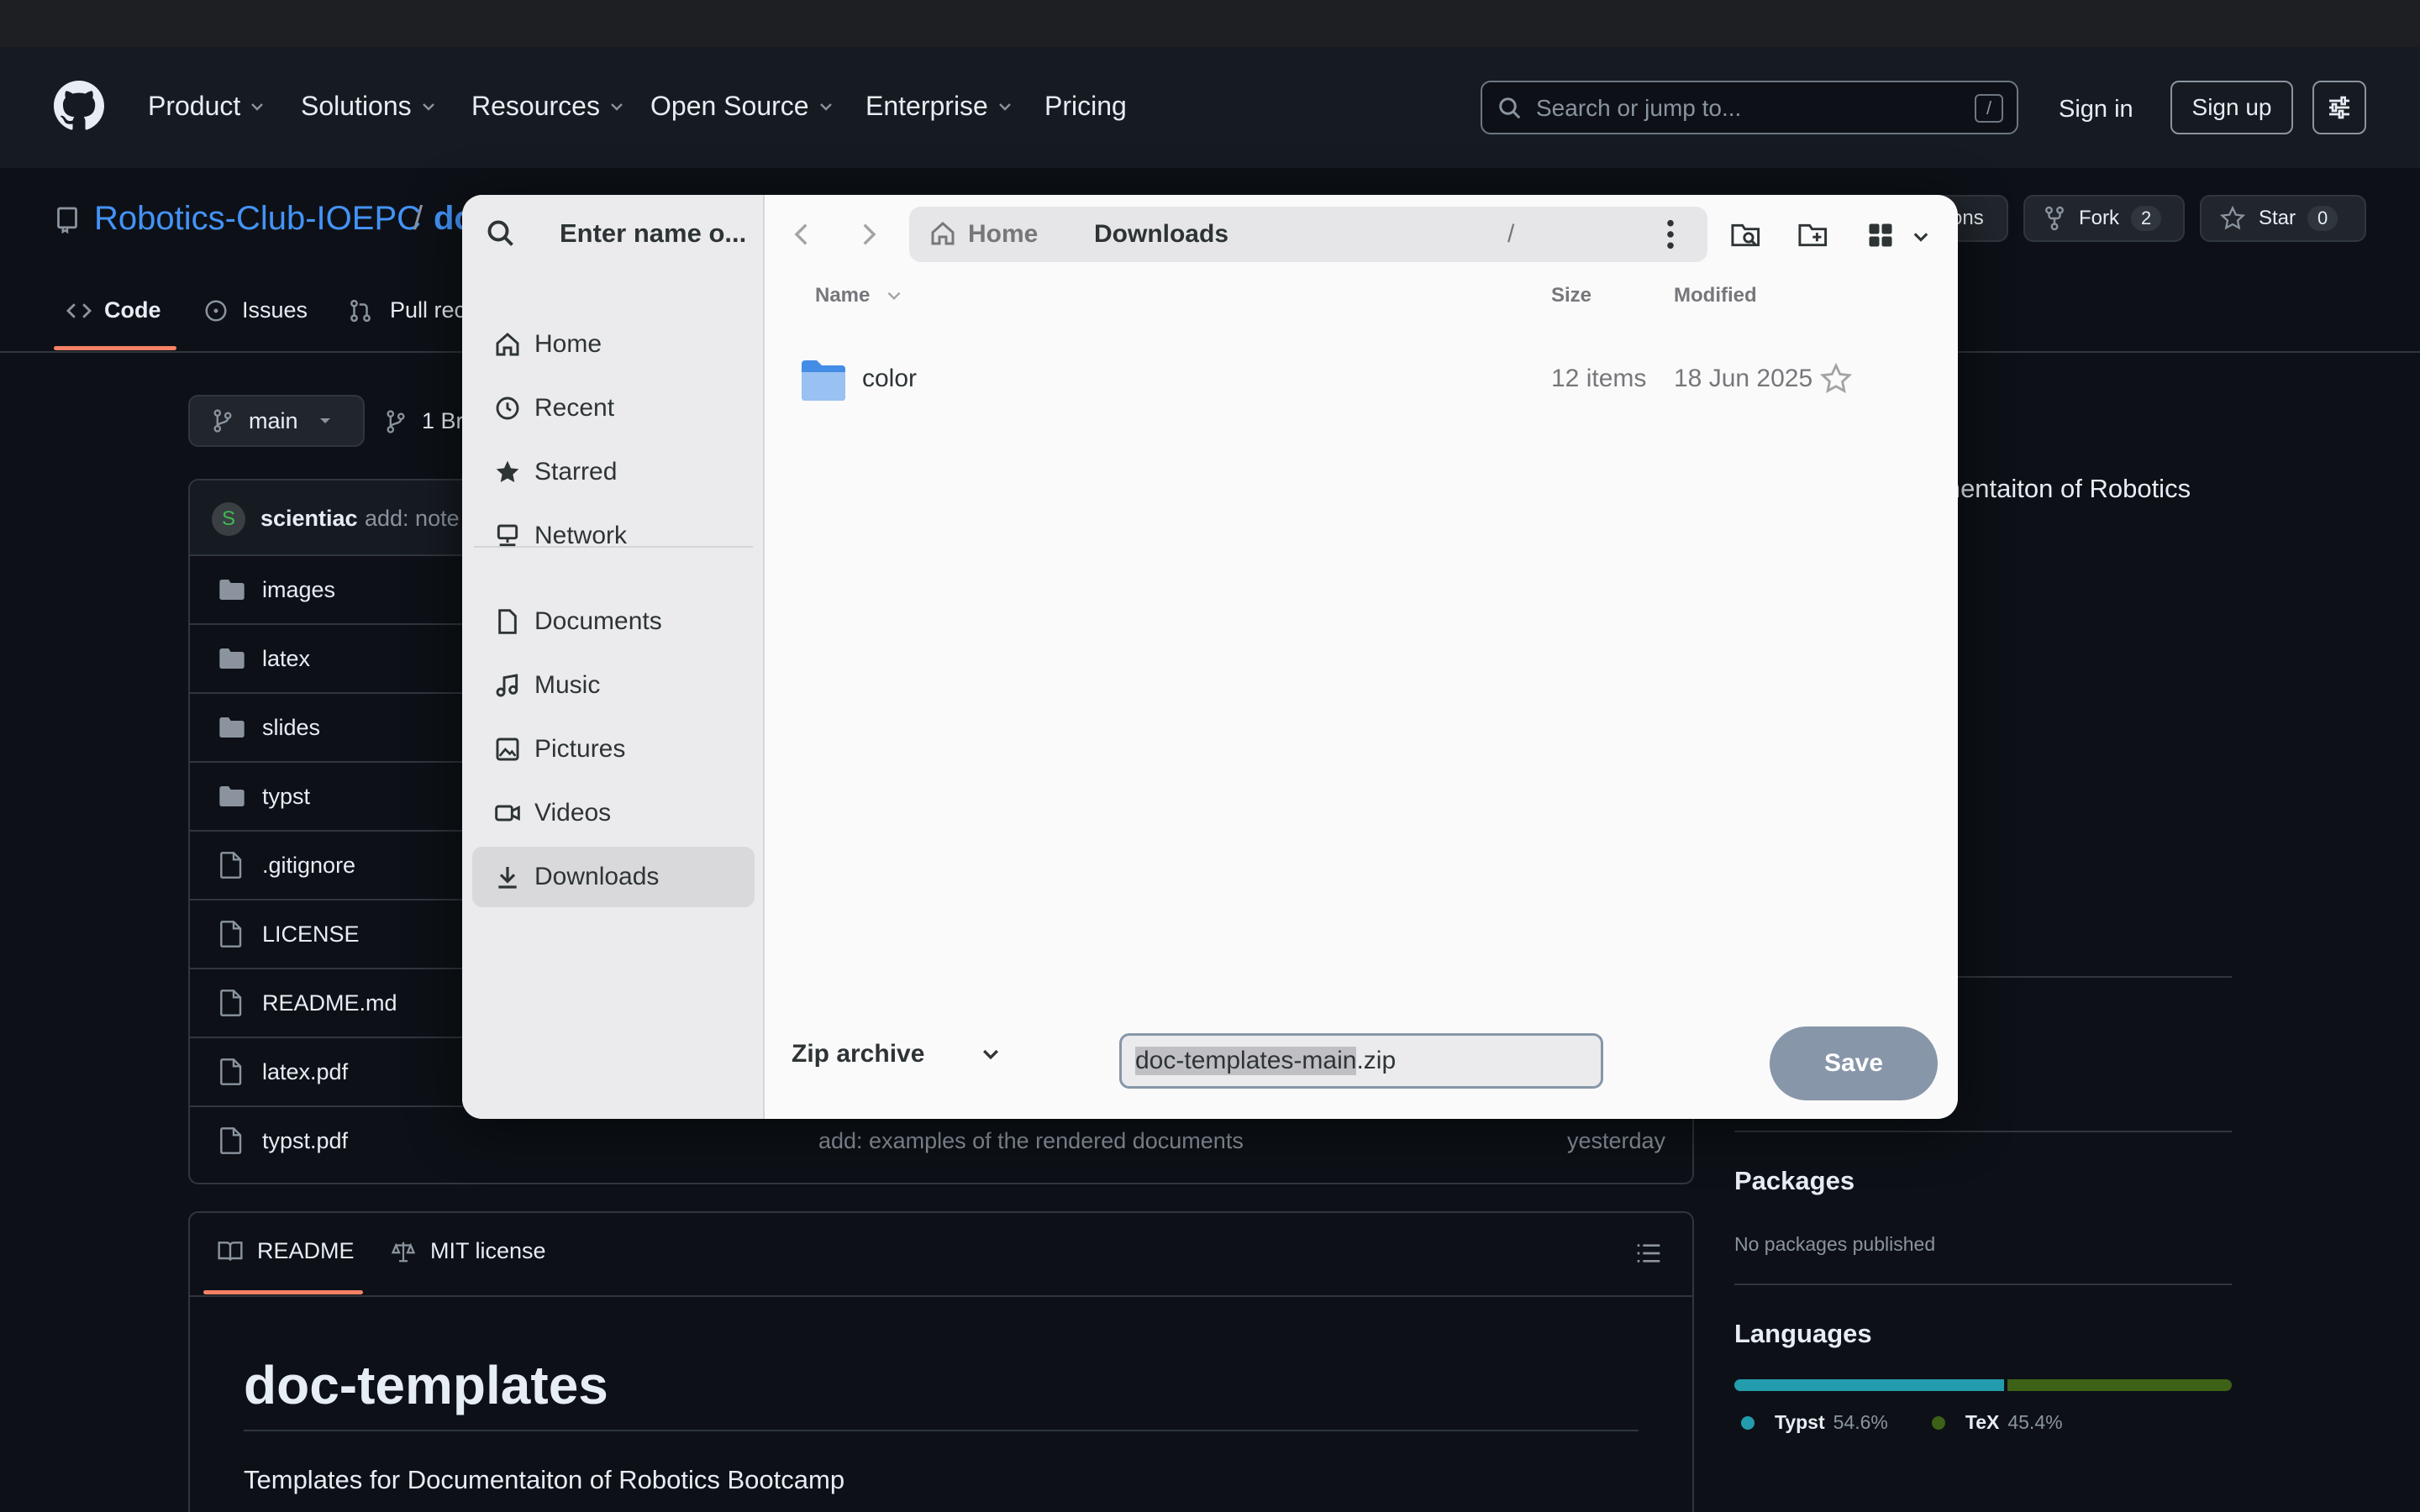 The width and height of the screenshot is (2420, 1512). I want to click on folder-new-icon, so click(1813, 235).